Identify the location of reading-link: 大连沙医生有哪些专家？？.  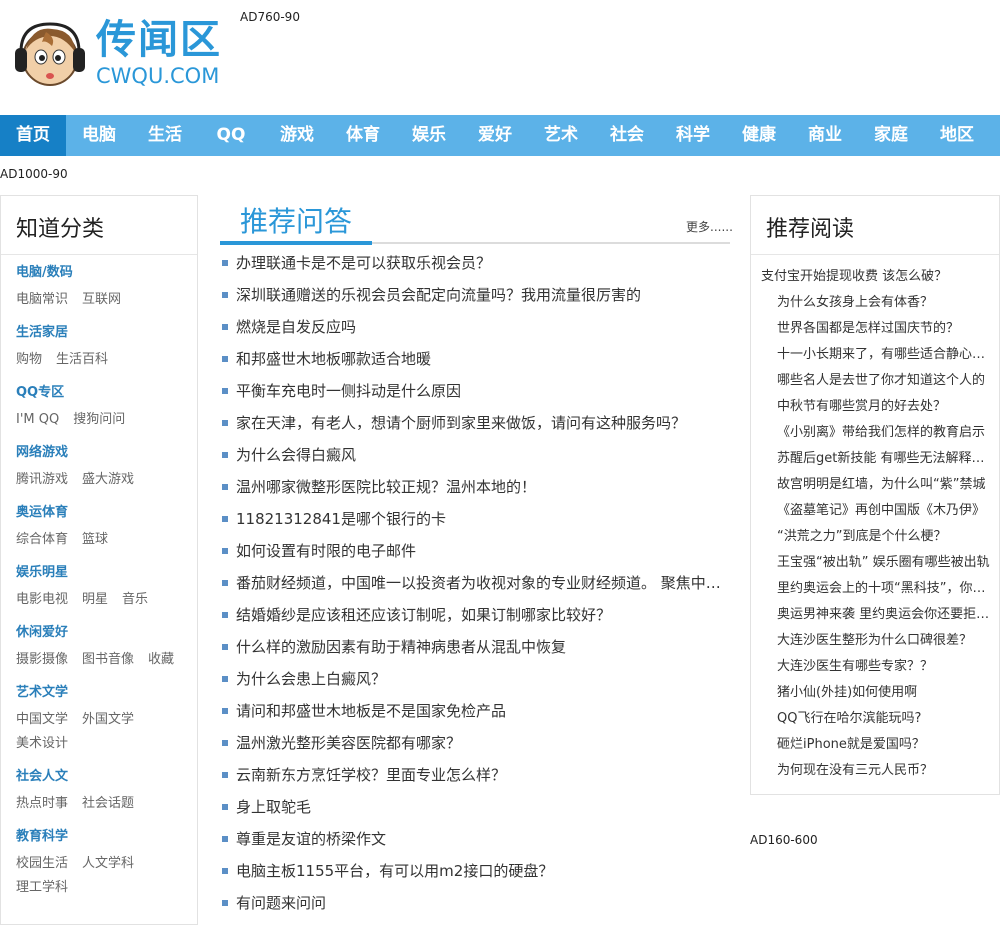
(875, 667).